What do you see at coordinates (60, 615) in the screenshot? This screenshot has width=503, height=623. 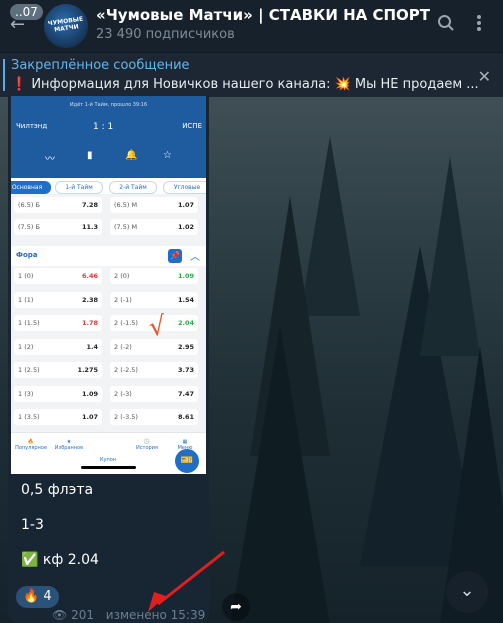 I see `eye-icon: 👁` at bounding box center [60, 615].